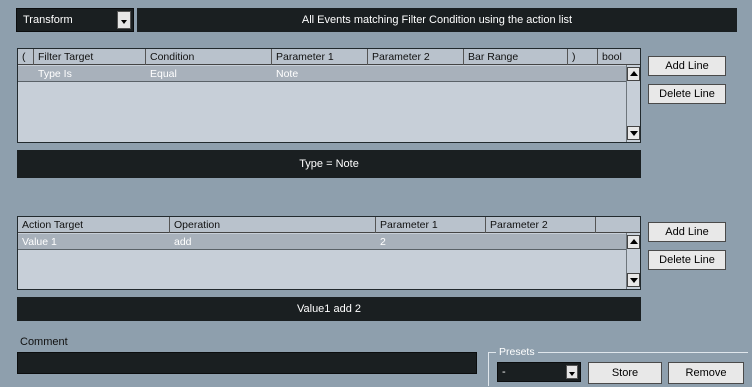 Image resolution: width=752 pixels, height=387 pixels. Describe the element at coordinates (416, 57) in the screenshot. I see `filter-col-param2: Parameter 2` at that location.